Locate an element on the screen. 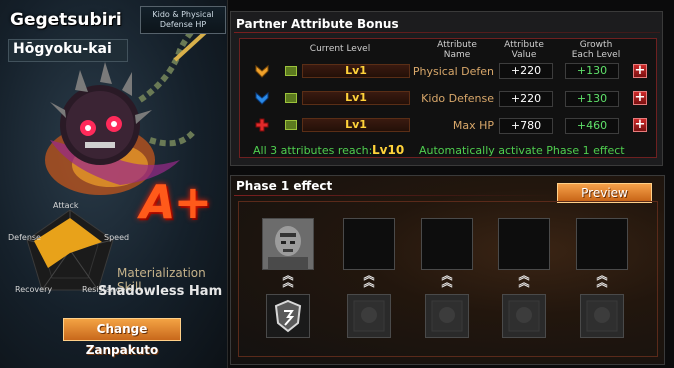 Image resolution: width=674 pixels, height=368 pixels. upgrade-physical-defense-button: + is located at coordinates (640, 71).